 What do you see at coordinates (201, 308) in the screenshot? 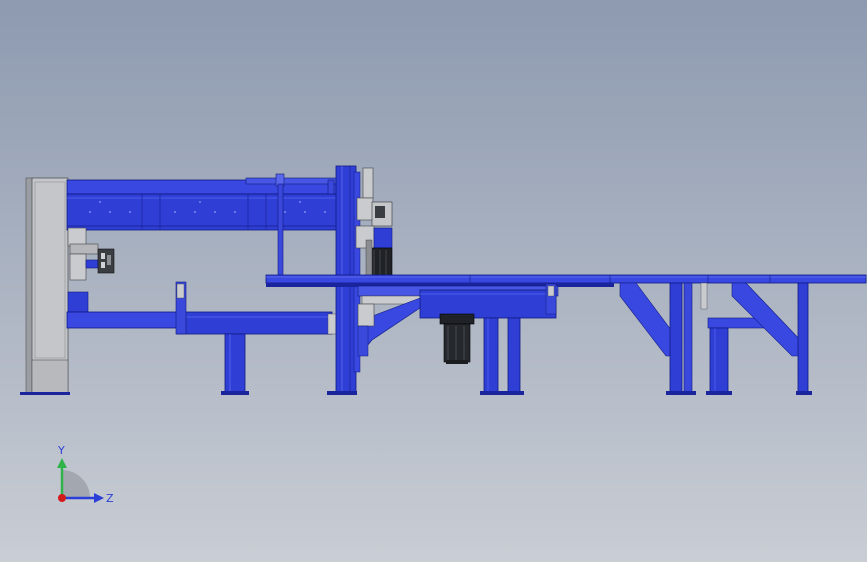
I see `lower-left-bed` at bounding box center [201, 308].